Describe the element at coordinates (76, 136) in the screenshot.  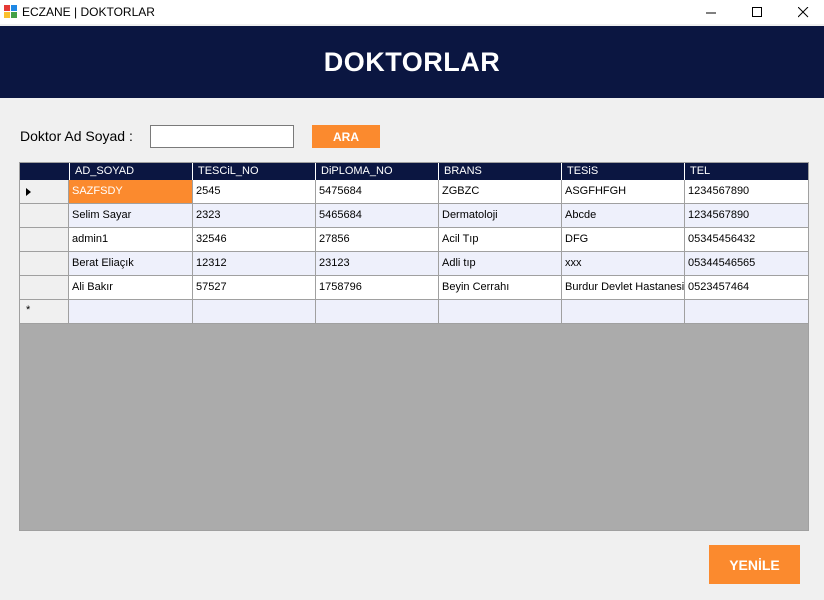
I see `search-label: Doktor Ad Soyad :` at that location.